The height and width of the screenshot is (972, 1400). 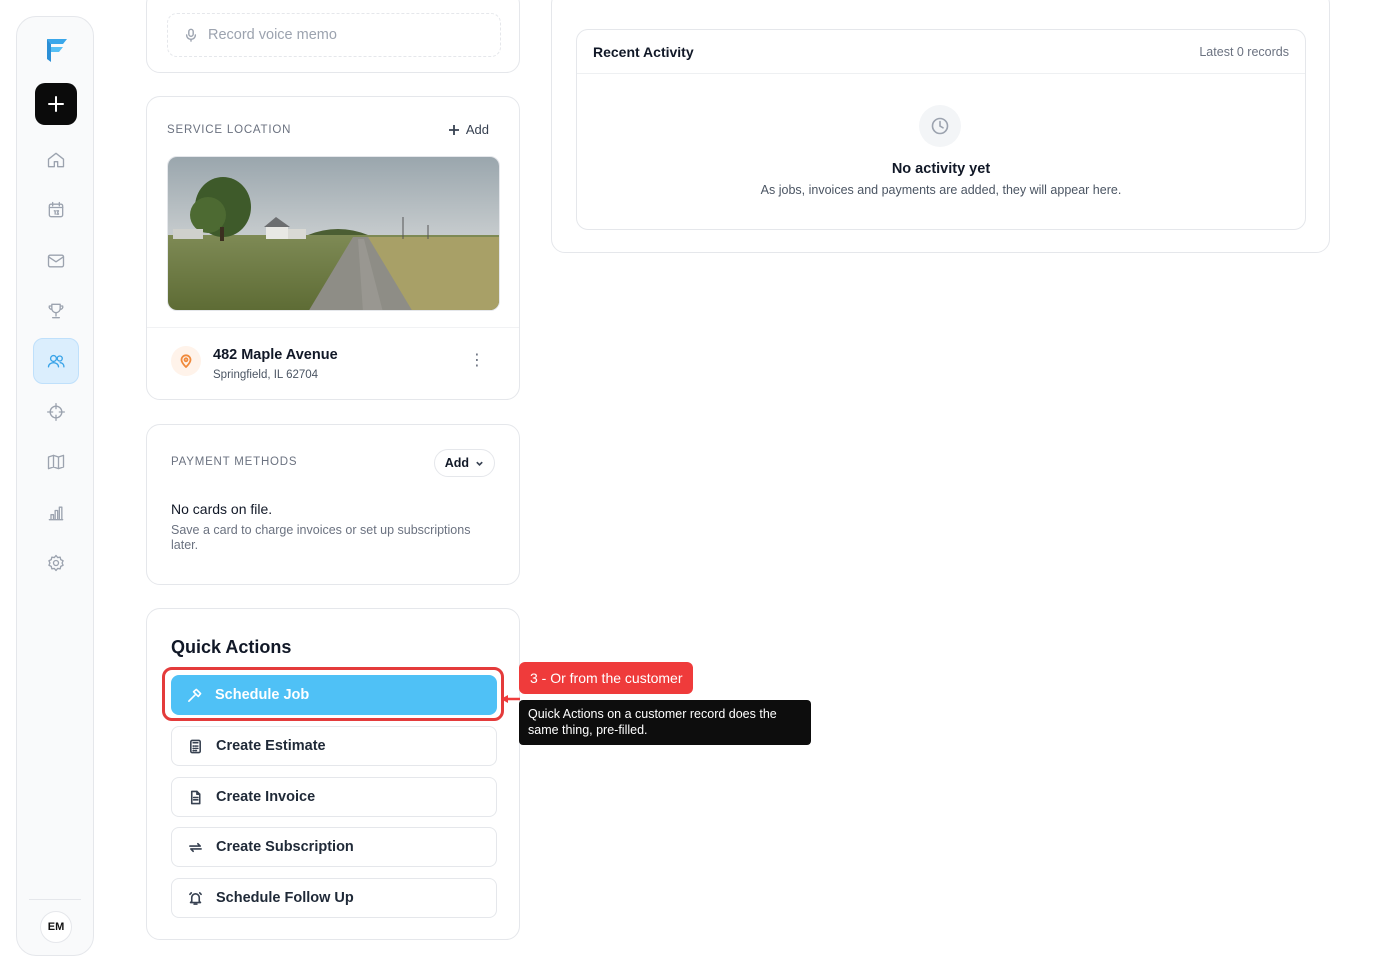 I want to click on payment-methods-label: PAYMENT METHODS, so click(x=234, y=462).